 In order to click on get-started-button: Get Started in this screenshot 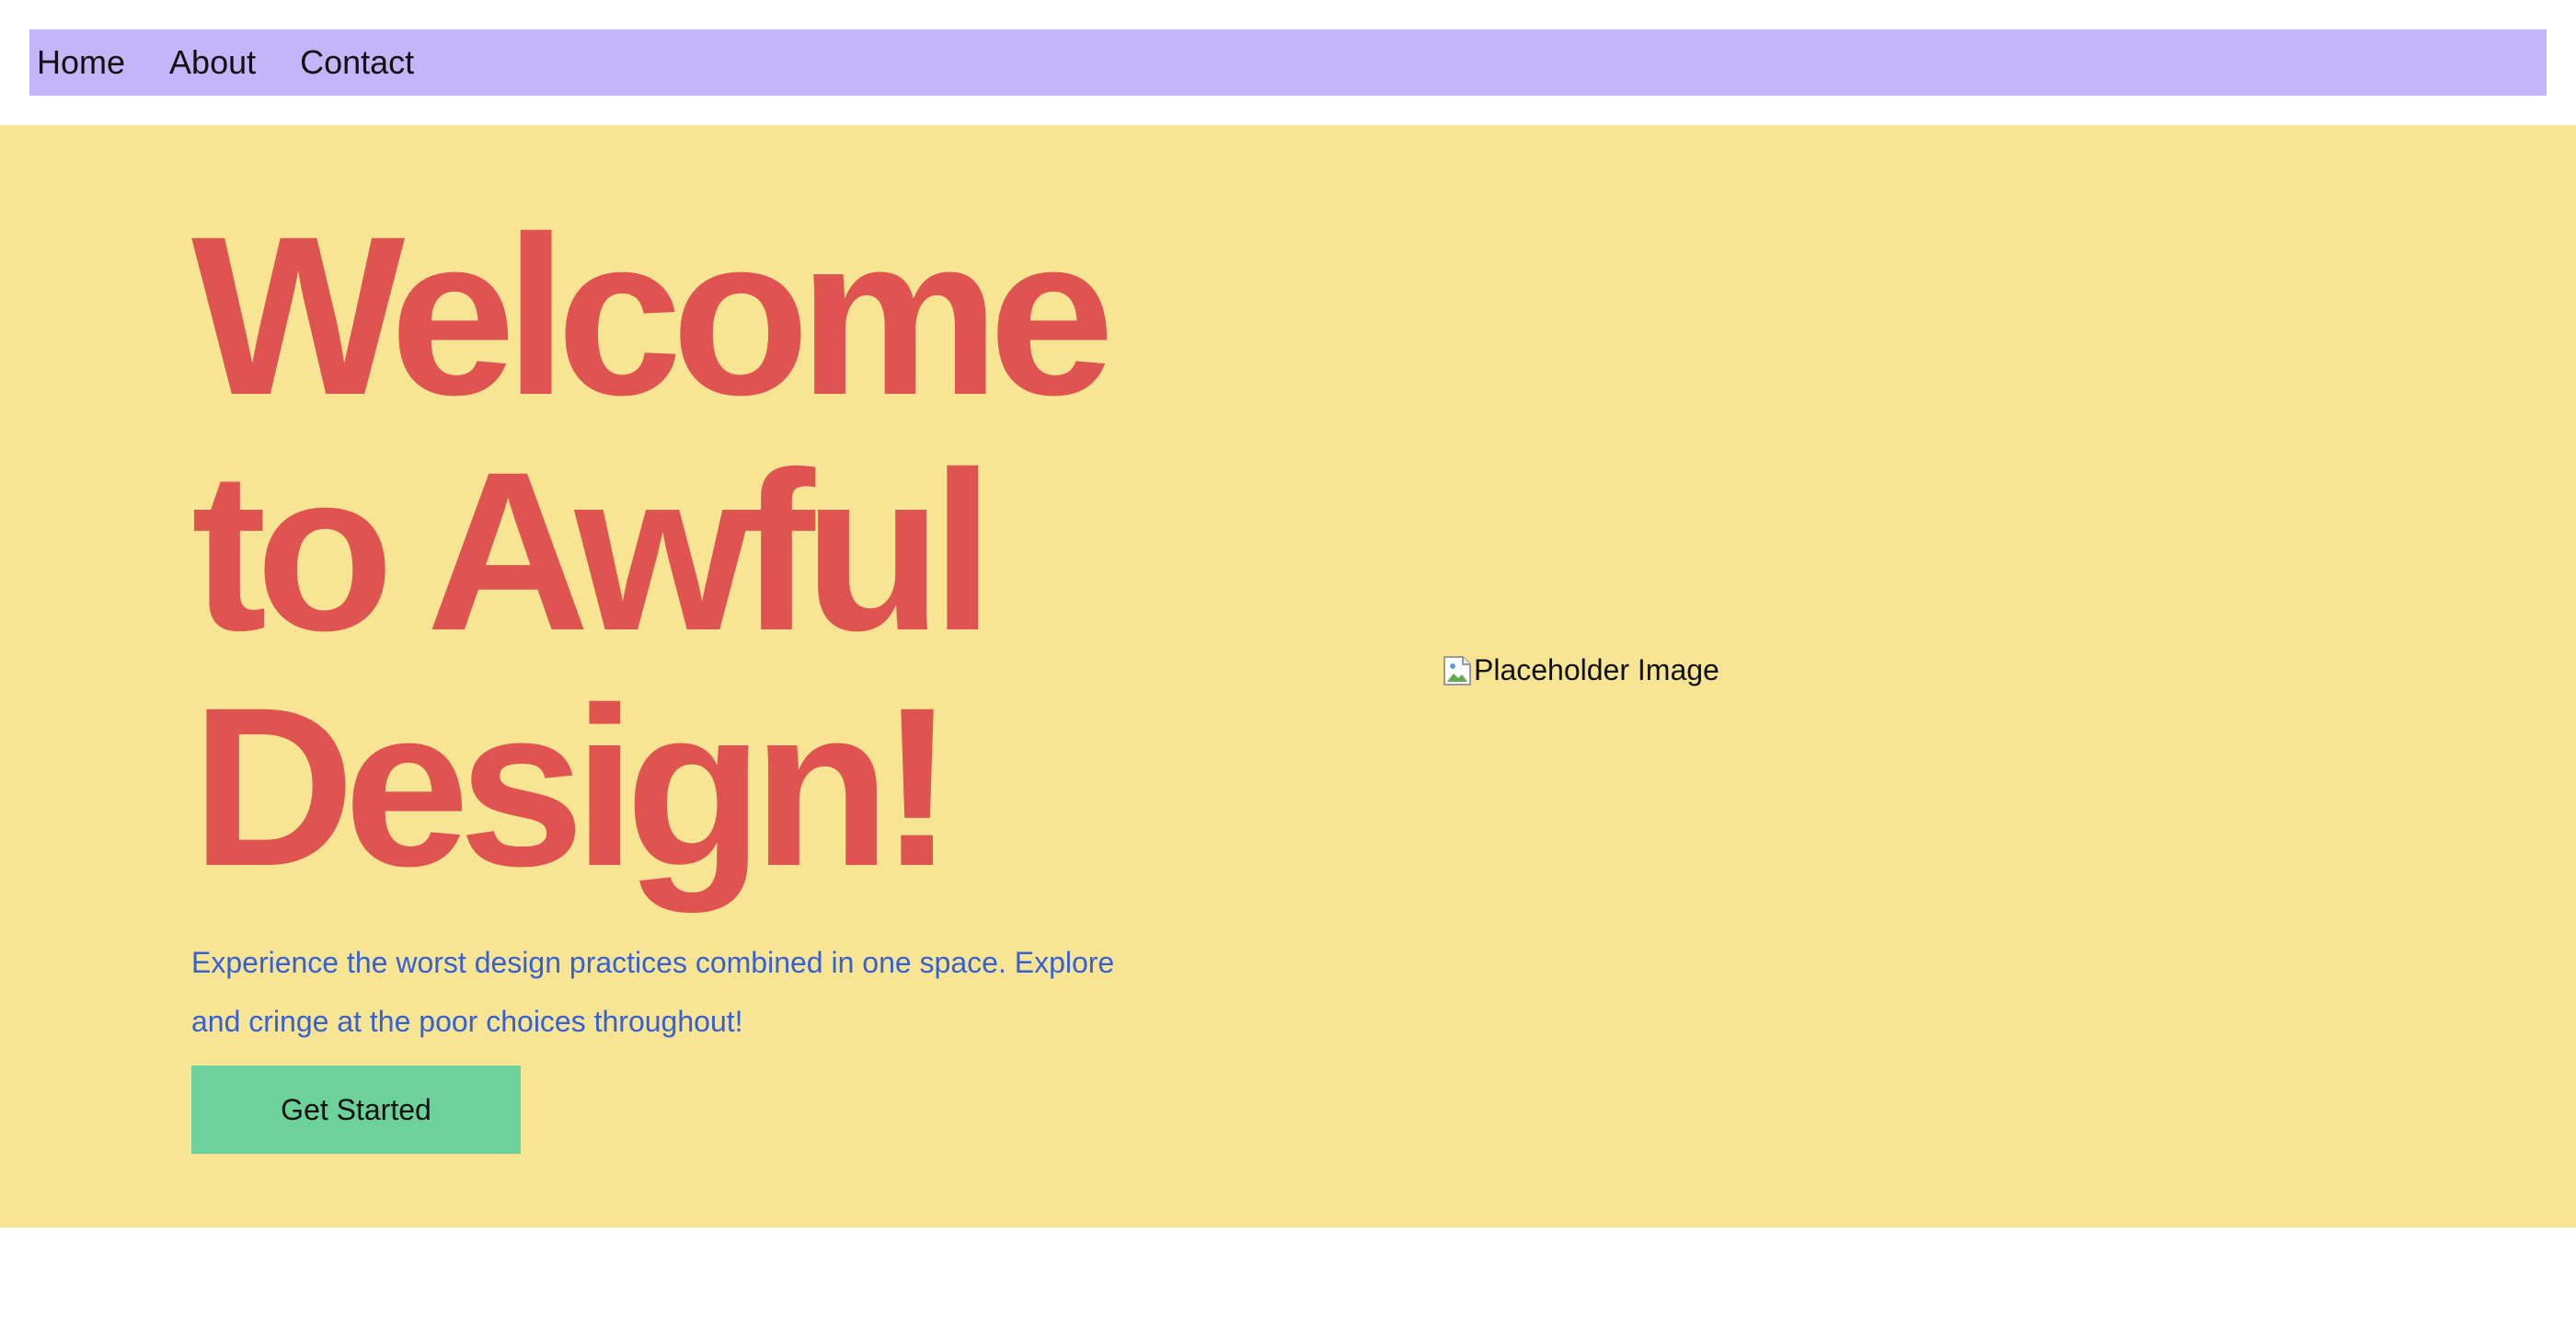, I will do `click(356, 1110)`.